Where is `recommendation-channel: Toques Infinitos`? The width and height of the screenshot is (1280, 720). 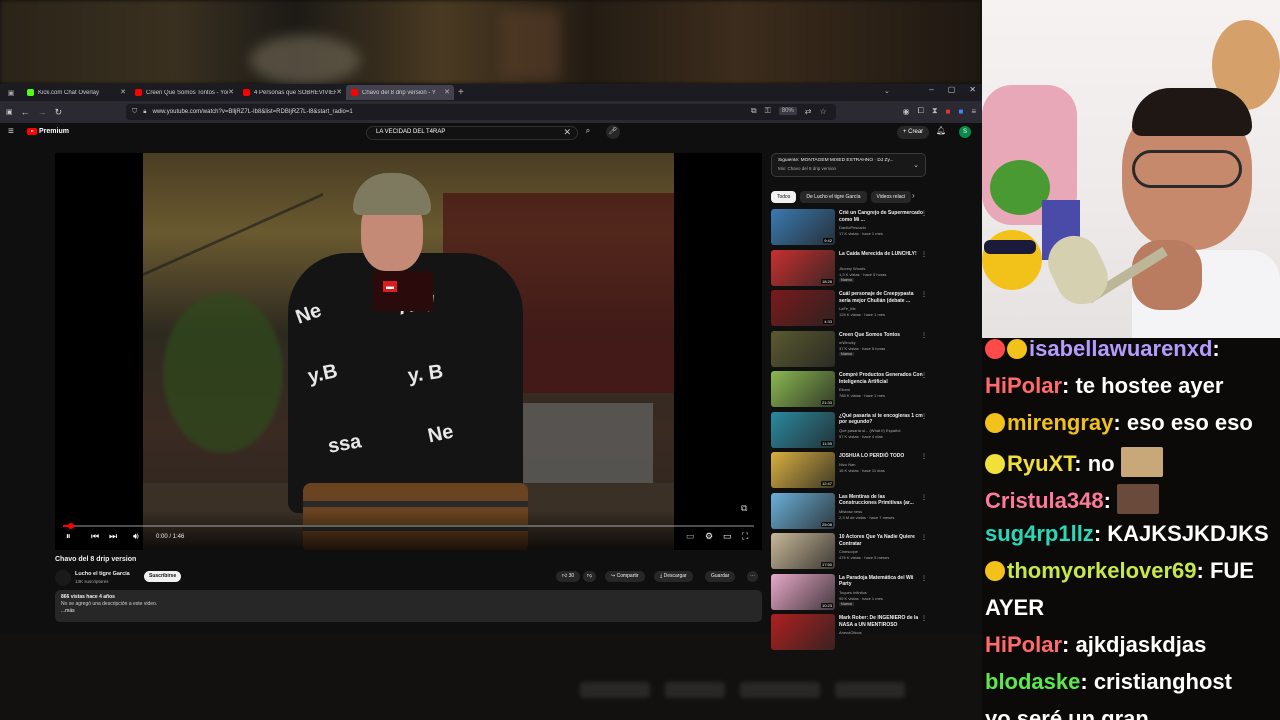
recommendation-channel: Toques Infinitos is located at coordinates (853, 592).